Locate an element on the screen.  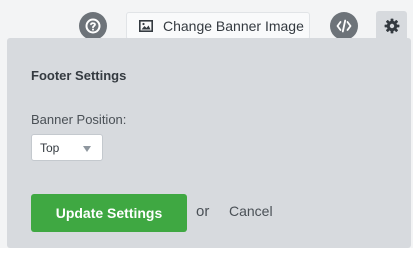
image-icon is located at coordinates (146, 26).